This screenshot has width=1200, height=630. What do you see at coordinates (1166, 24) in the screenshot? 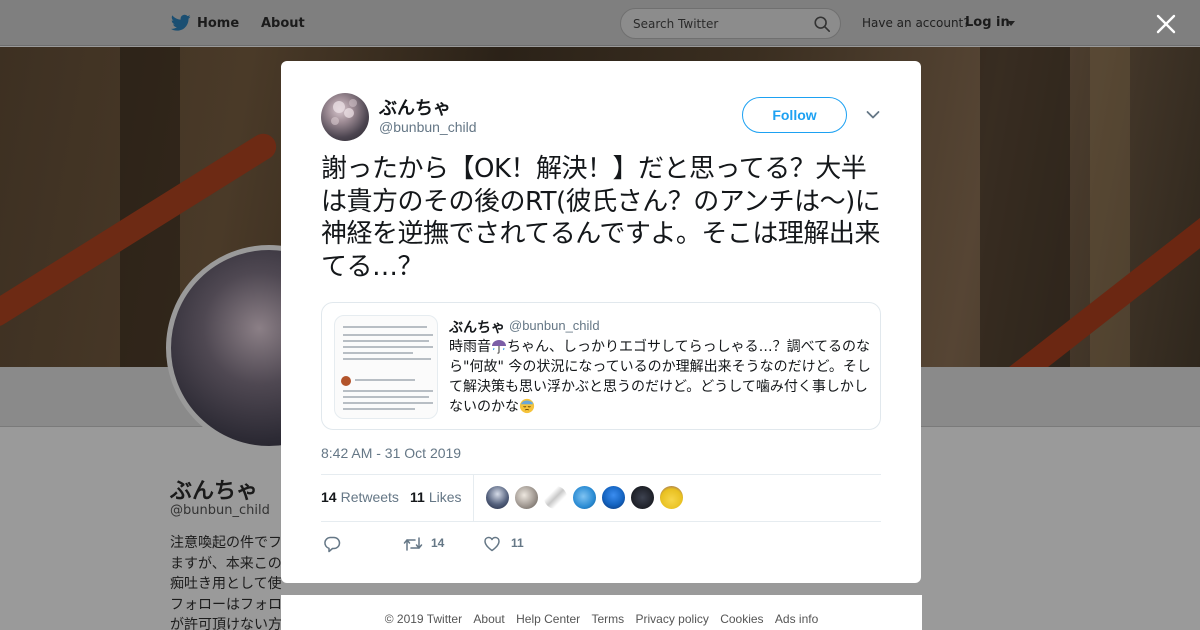
I see `close-icon` at bounding box center [1166, 24].